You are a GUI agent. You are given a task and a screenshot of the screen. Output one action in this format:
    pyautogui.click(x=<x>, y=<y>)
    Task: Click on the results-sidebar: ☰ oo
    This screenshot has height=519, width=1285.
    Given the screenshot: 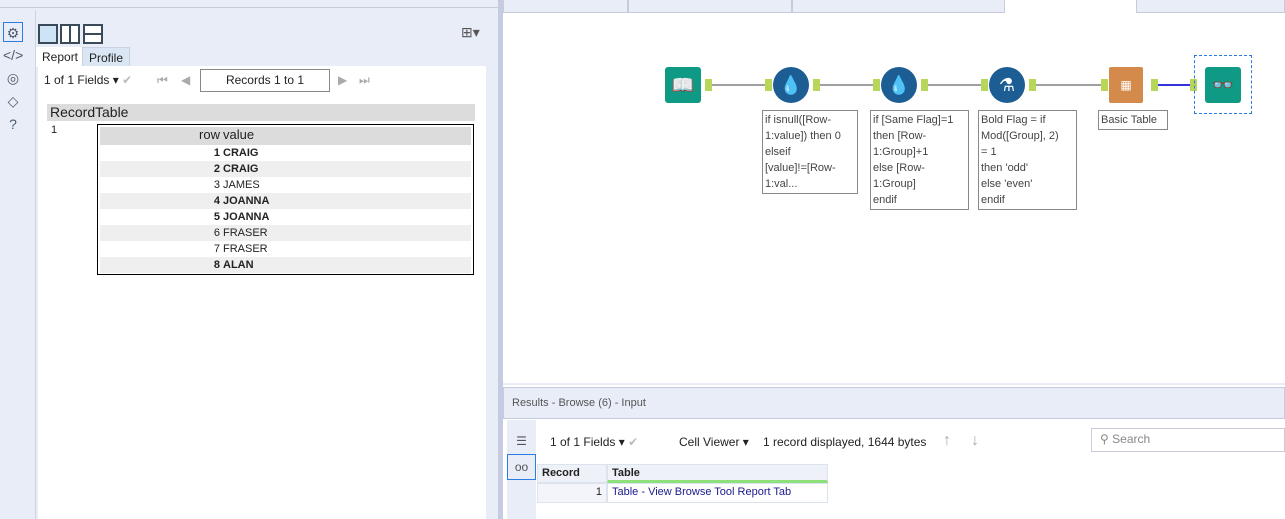 What is the action you would take?
    pyautogui.click(x=521, y=469)
    